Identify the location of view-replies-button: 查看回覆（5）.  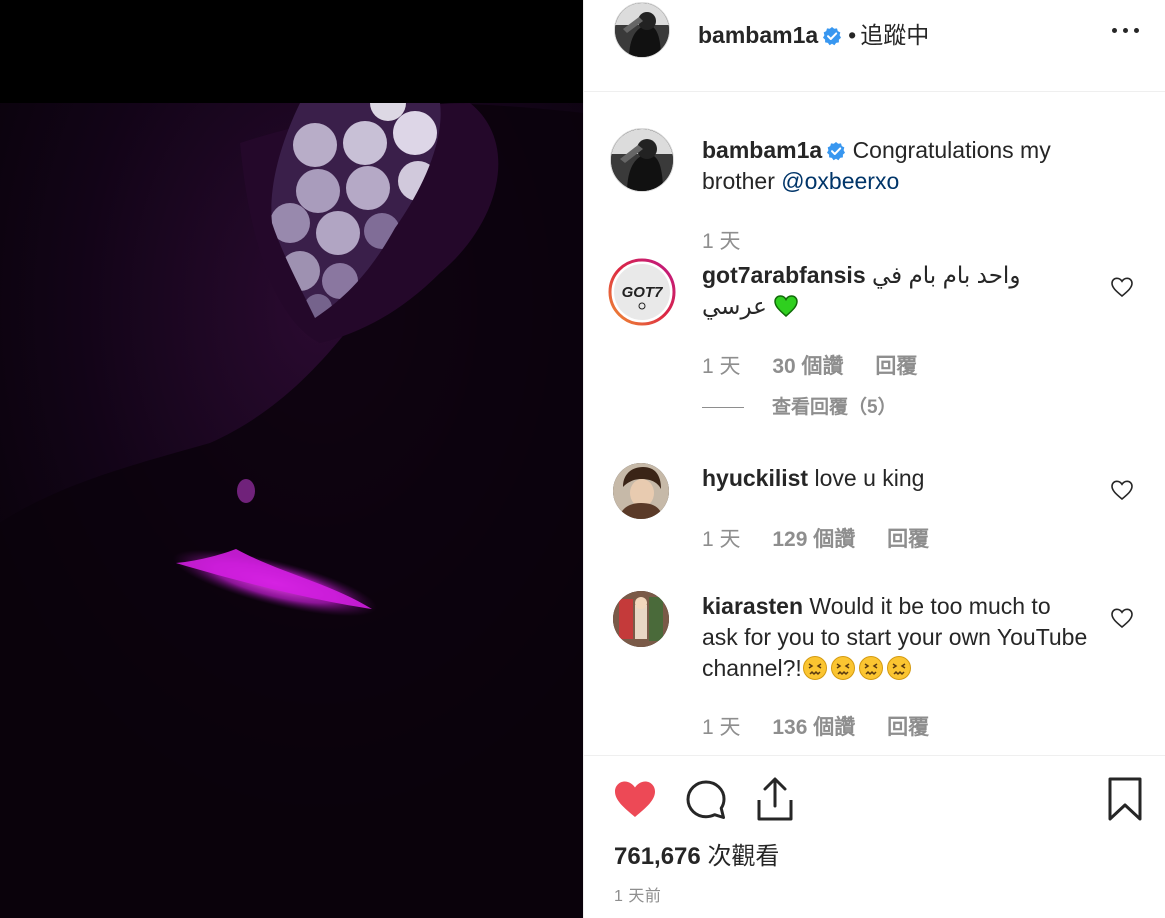
(834, 407).